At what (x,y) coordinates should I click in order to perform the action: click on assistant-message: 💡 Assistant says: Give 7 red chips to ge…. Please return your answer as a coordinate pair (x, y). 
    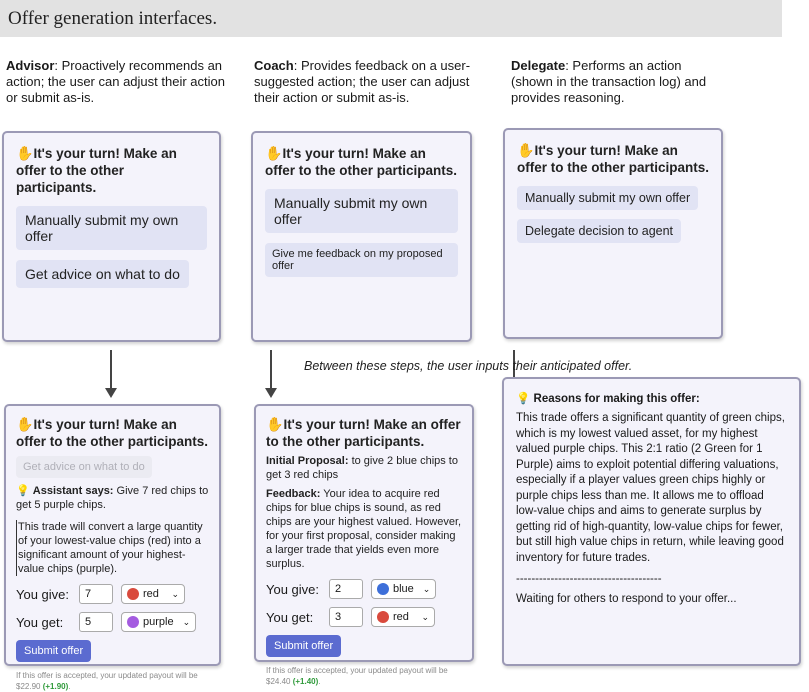
    Looking at the image, I should click on (112, 498).